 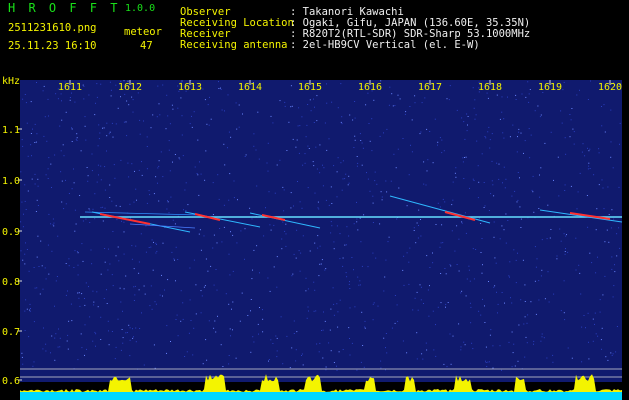 What do you see at coordinates (143, 32) in the screenshot?
I see `meteor-label: meteor` at bounding box center [143, 32].